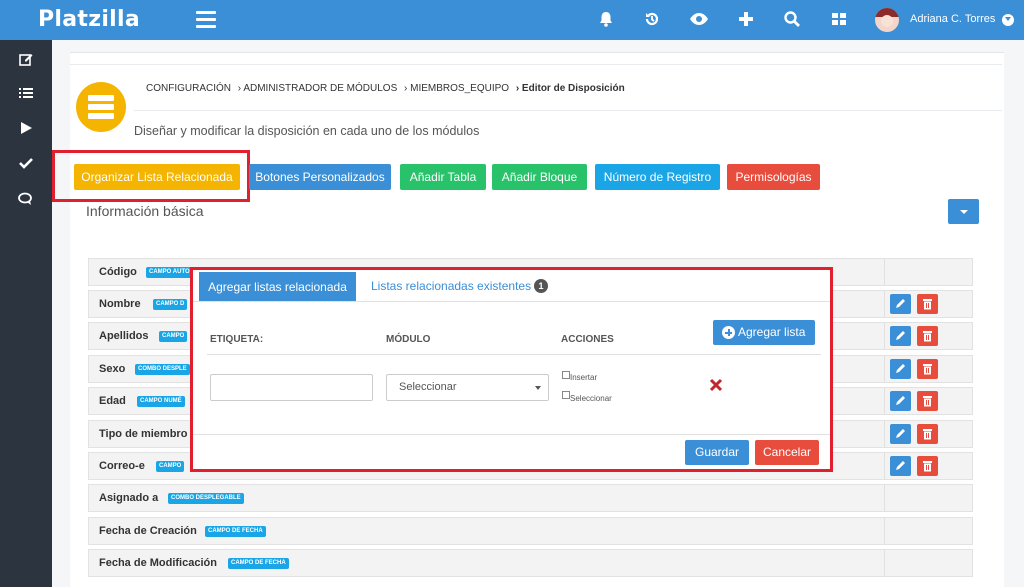 The height and width of the screenshot is (587, 1024). Describe the element at coordinates (456, 88) in the screenshot. I see `breadcrumb-item: › MIEMBROS_EQUIPO` at that location.